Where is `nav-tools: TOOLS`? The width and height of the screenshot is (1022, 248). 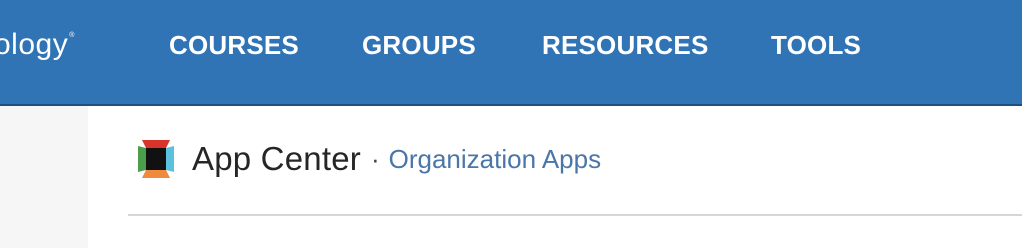 nav-tools: TOOLS is located at coordinates (816, 45).